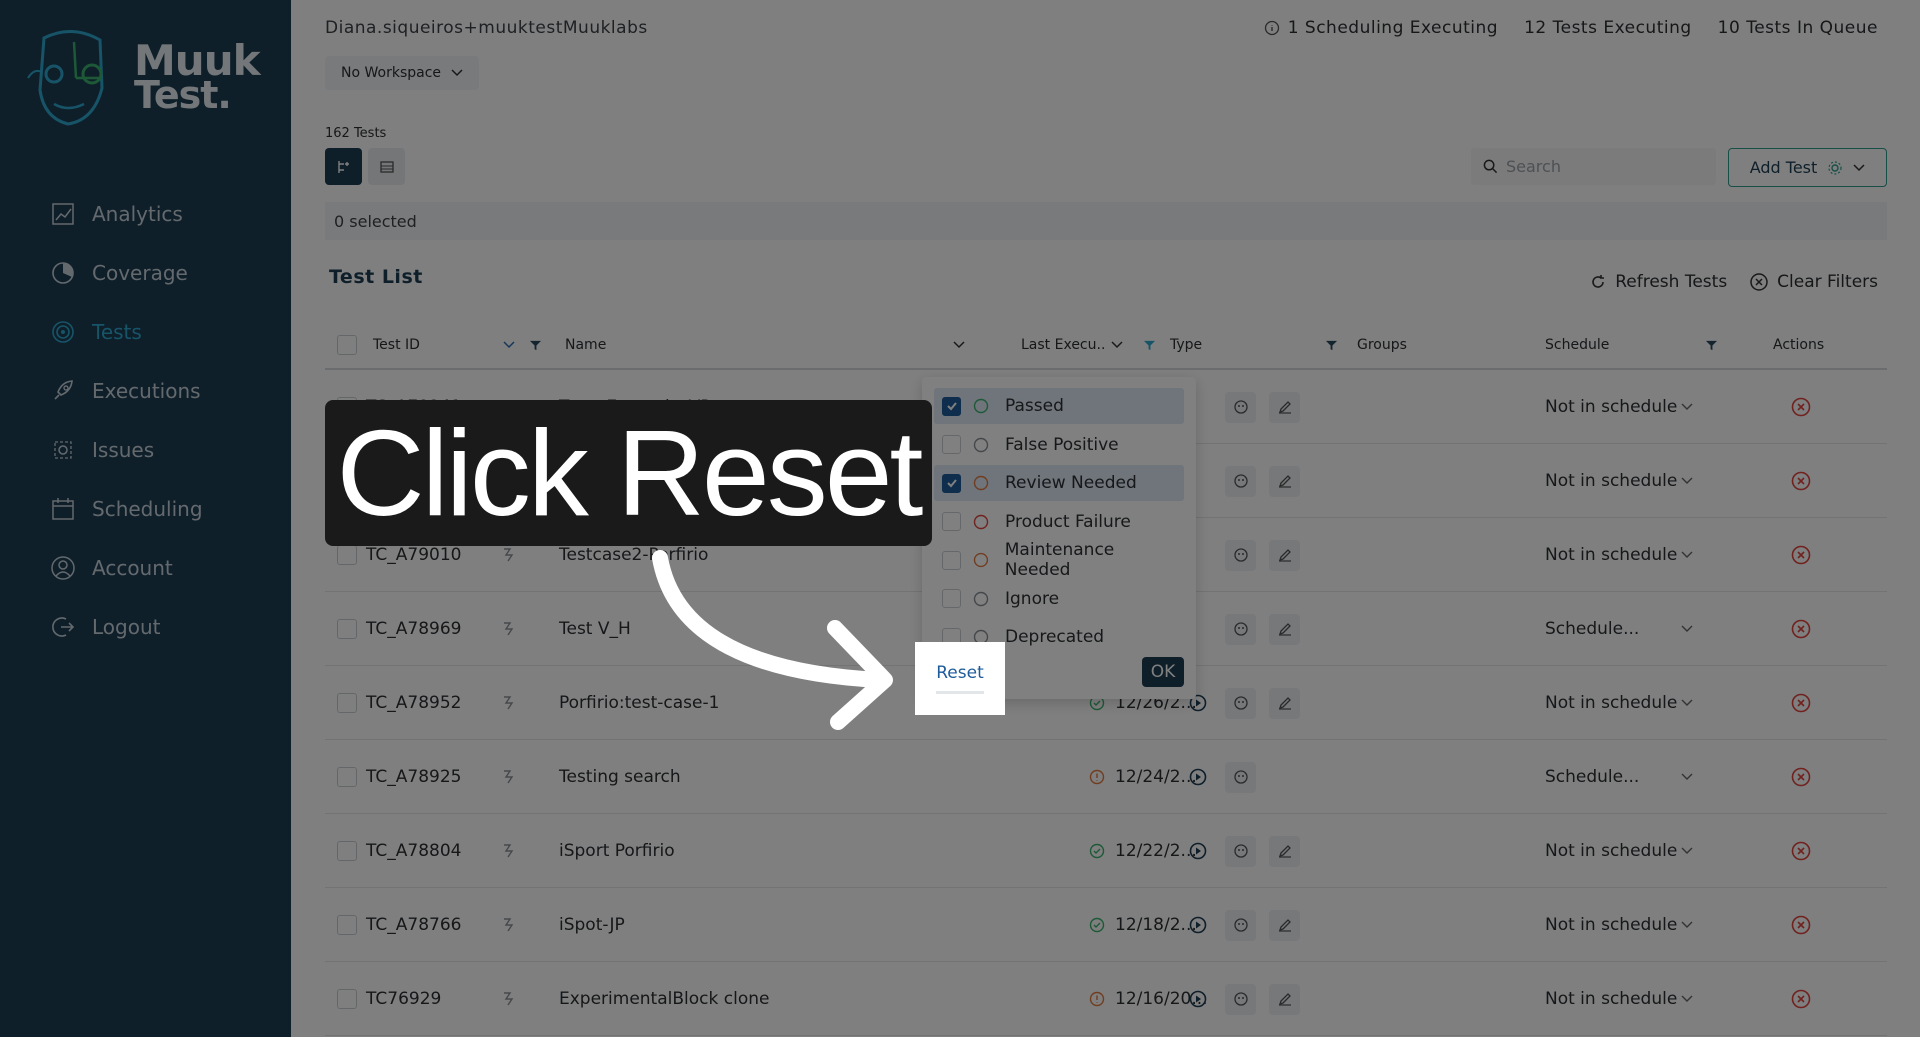 Image resolution: width=1920 pixels, height=1037 pixels. What do you see at coordinates (981, 444) in the screenshot?
I see `status-false-positive-icon` at bounding box center [981, 444].